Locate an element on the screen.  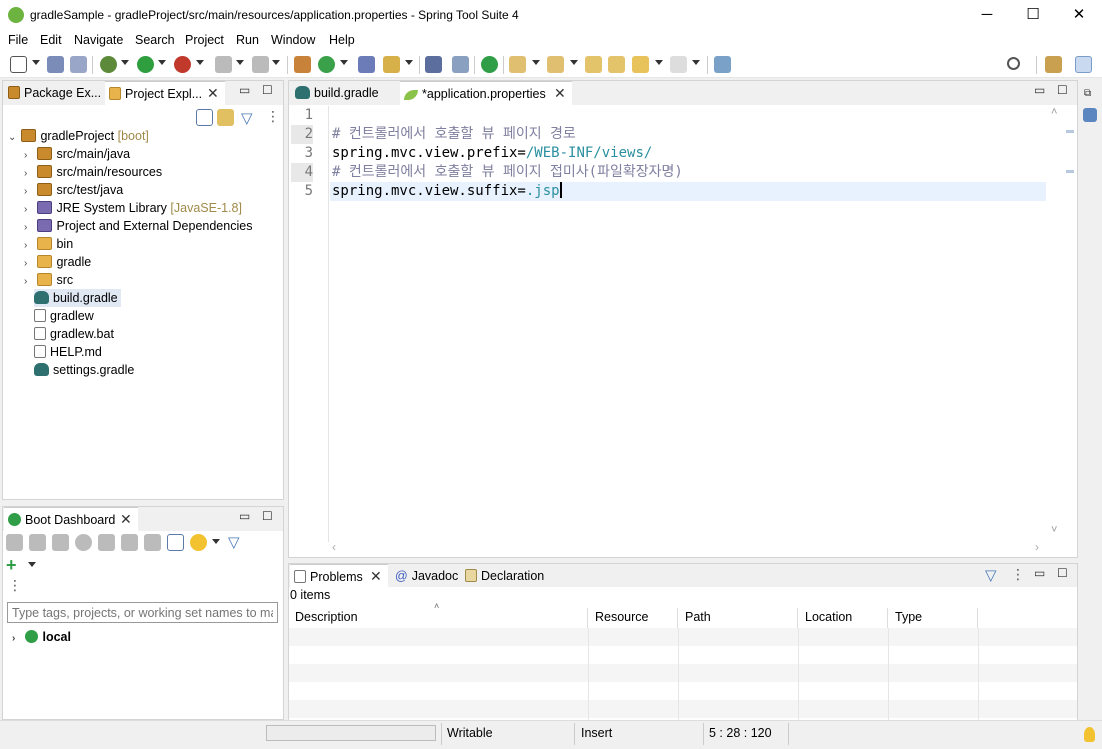
tab-boot-dashboard: Boot Dashboard is located at coordinates (71, 519).